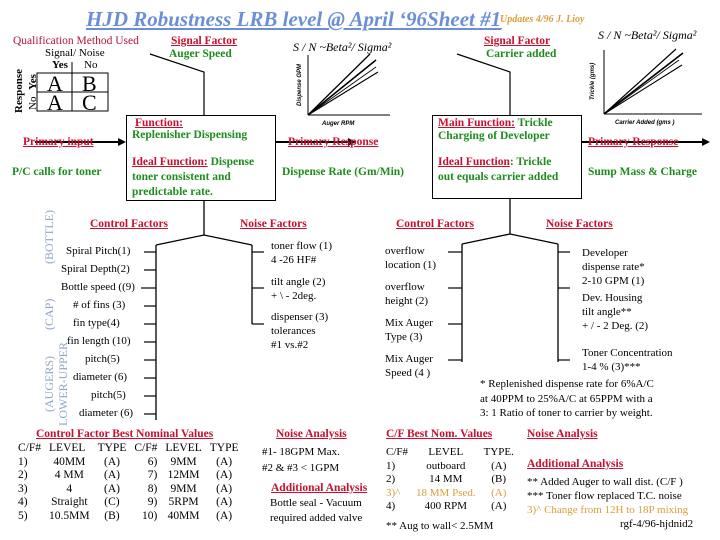  What do you see at coordinates (633, 142) in the screenshot?
I see `right-primary-response-heading: Primary Response` at bounding box center [633, 142].